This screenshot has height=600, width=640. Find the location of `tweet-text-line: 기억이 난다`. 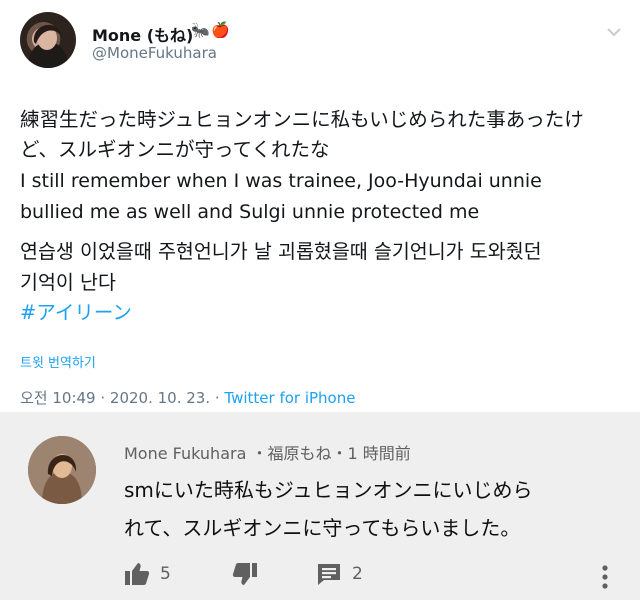

tweet-text-line: 기억이 난다 is located at coordinates (68, 282).